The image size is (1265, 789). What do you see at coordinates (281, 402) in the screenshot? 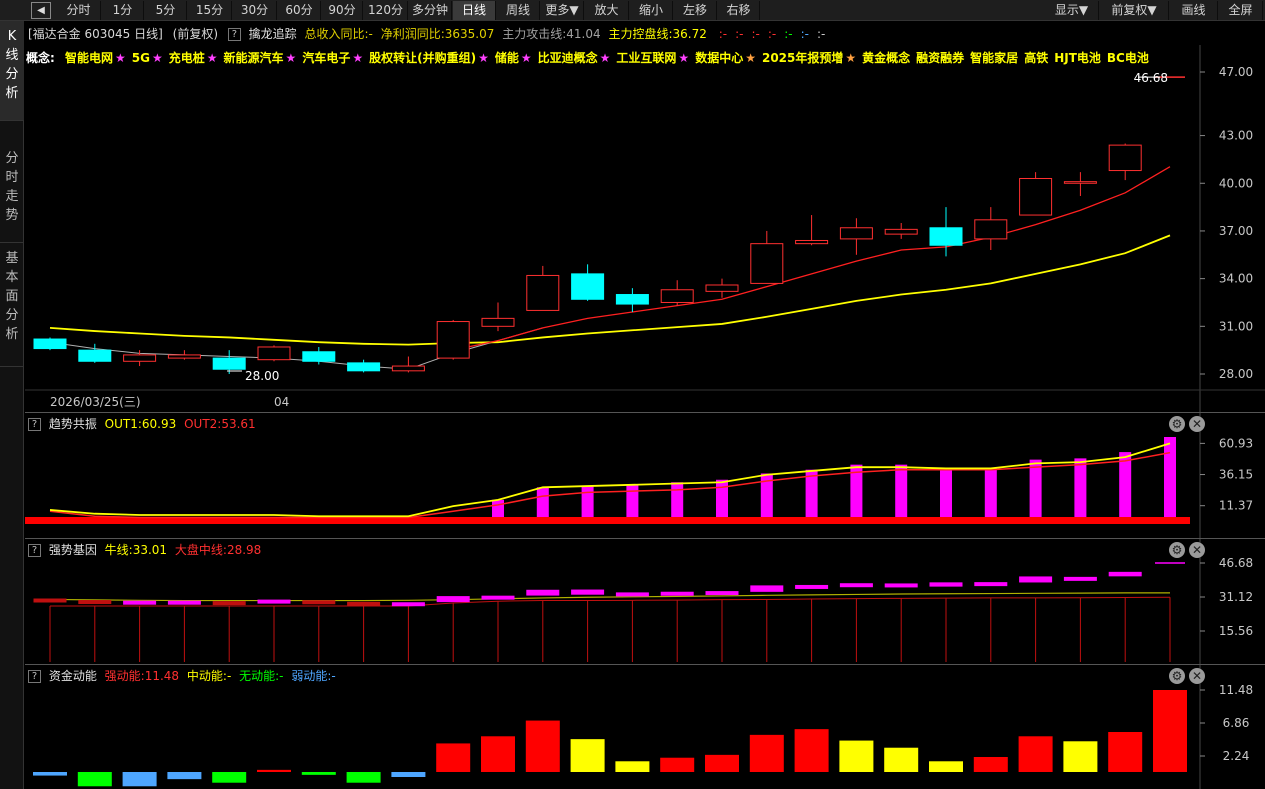
I see `date-month-label: 04` at bounding box center [281, 402].